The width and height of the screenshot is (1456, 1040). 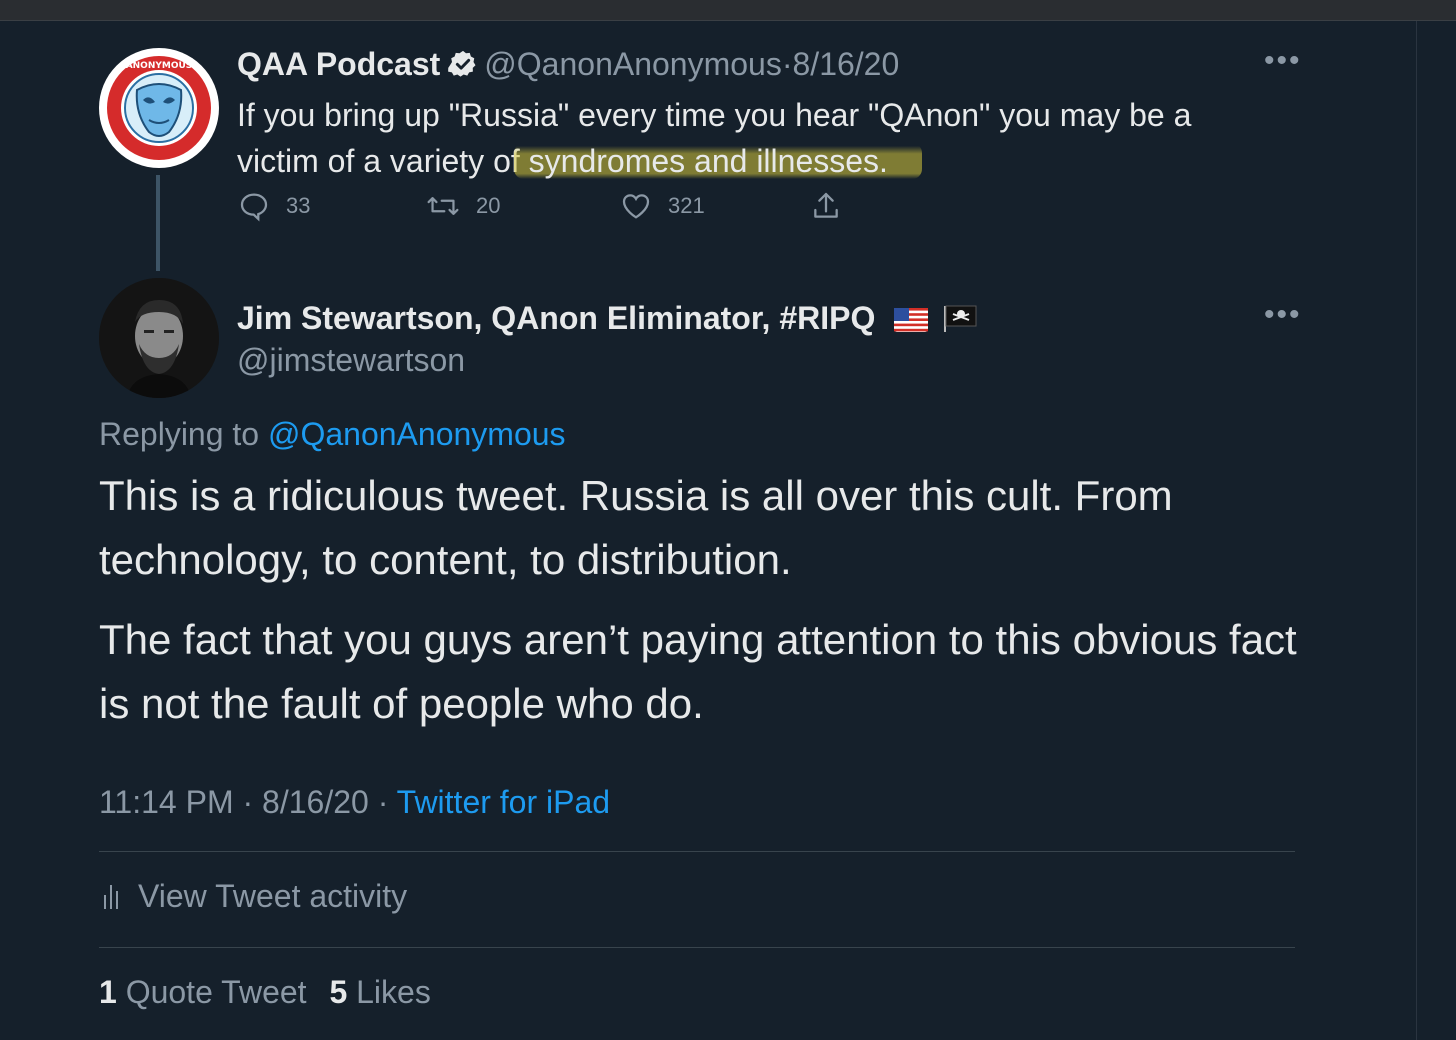 What do you see at coordinates (166, 802) in the screenshot?
I see `tweet-time: 11:14 PM` at bounding box center [166, 802].